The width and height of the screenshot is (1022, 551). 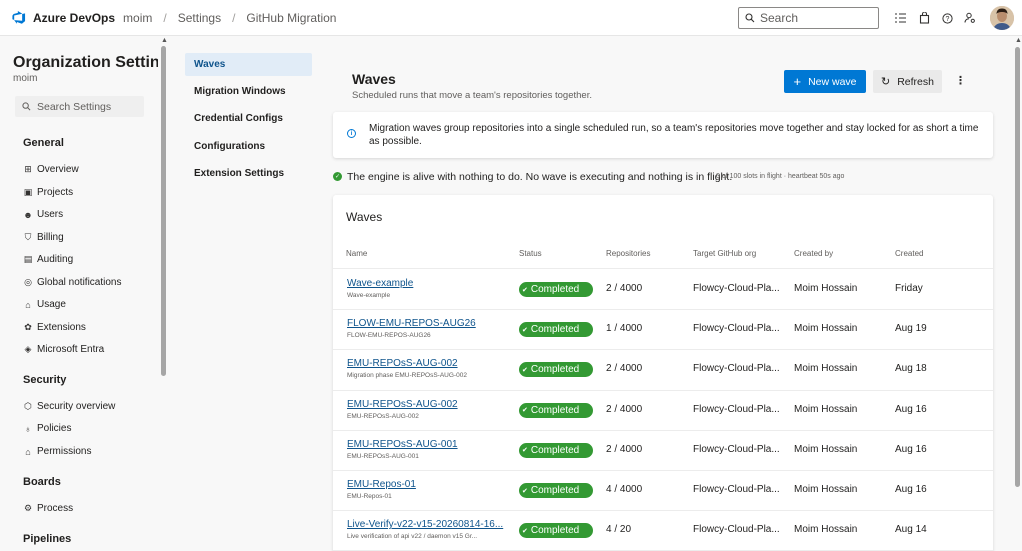 I want to click on nav-item-process: ⚙ Process, so click(x=48, y=508).